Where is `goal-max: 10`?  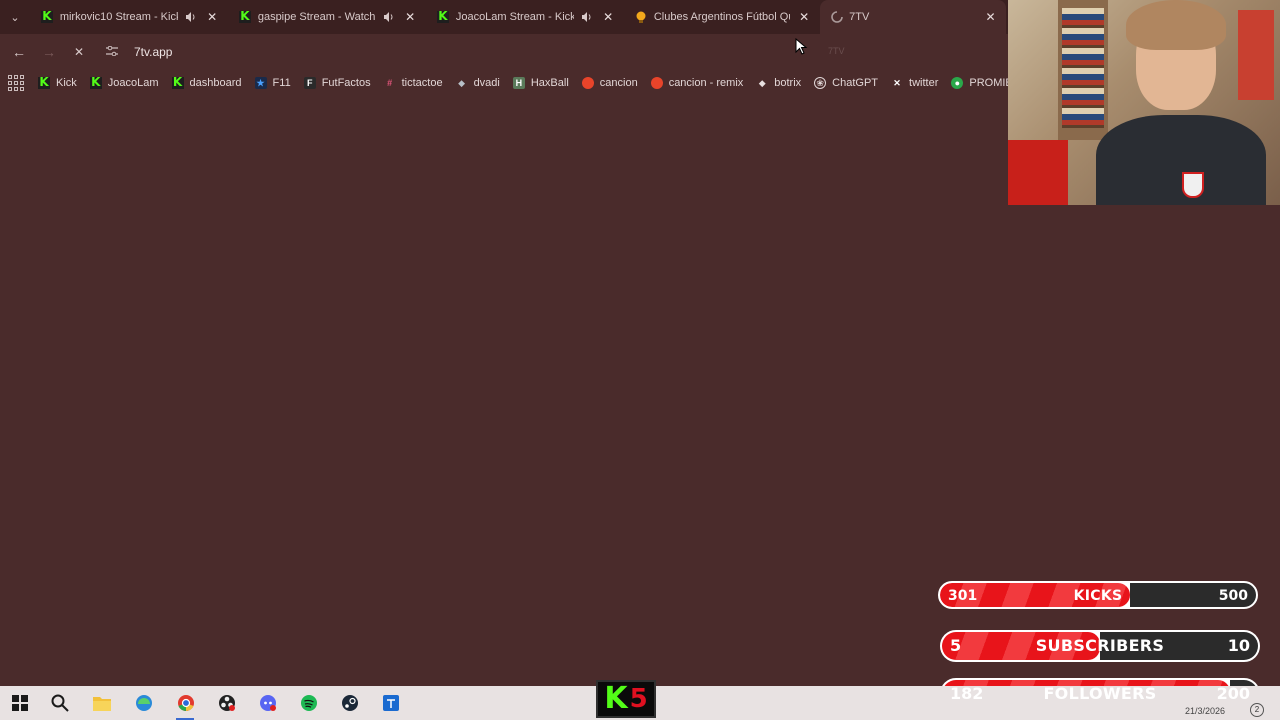 goal-max: 10 is located at coordinates (1238, 645).